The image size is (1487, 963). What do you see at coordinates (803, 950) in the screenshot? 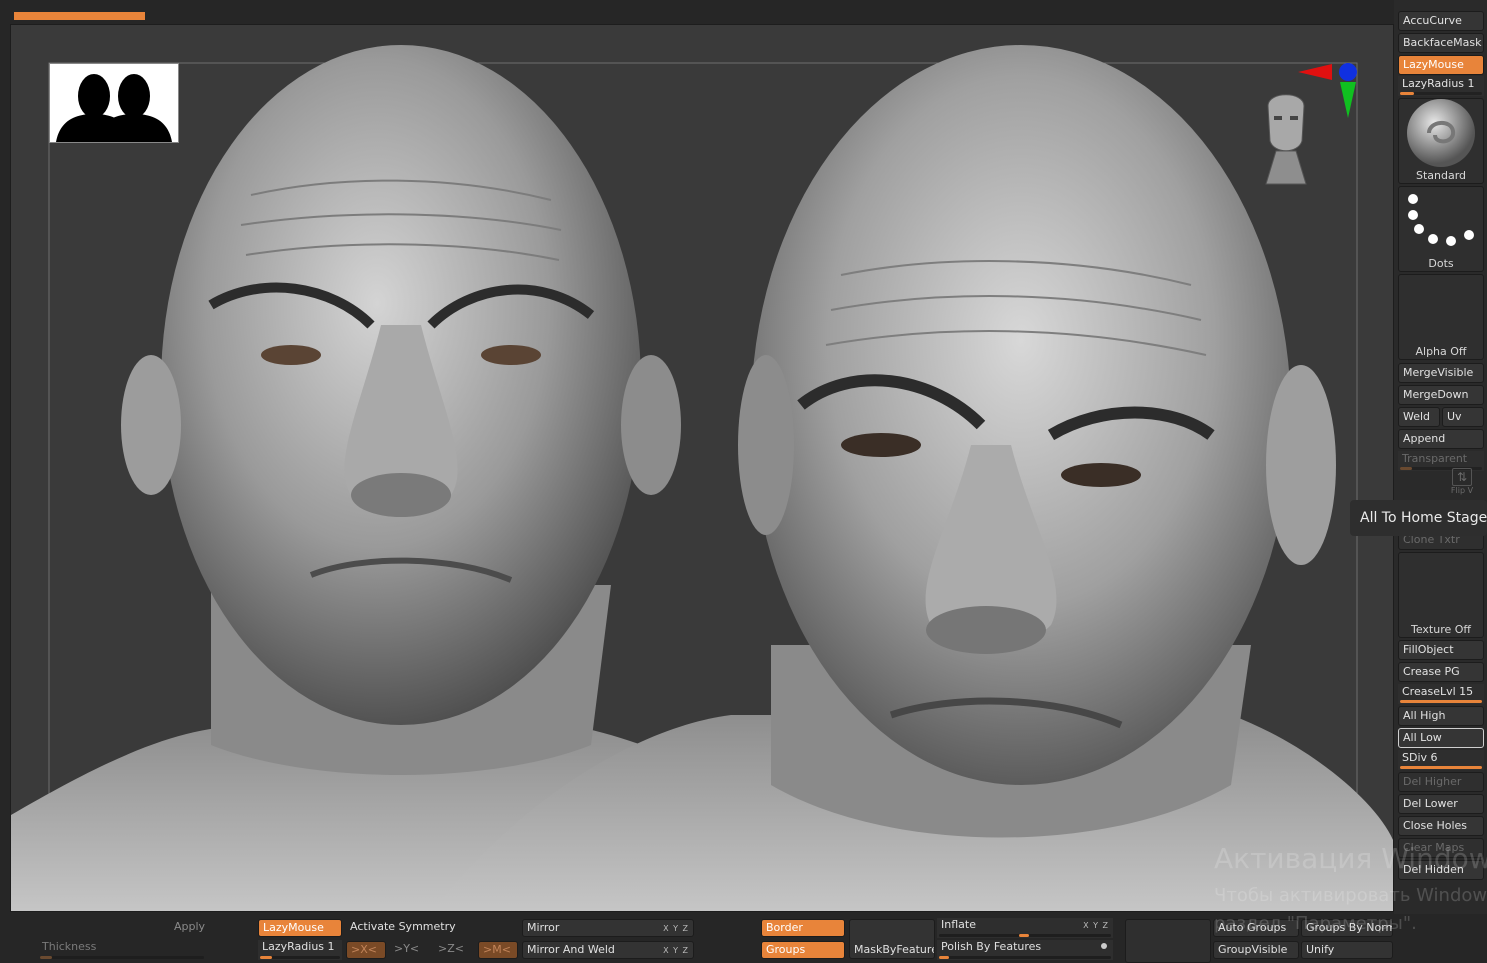
I see `groups-button: Groups` at bounding box center [803, 950].